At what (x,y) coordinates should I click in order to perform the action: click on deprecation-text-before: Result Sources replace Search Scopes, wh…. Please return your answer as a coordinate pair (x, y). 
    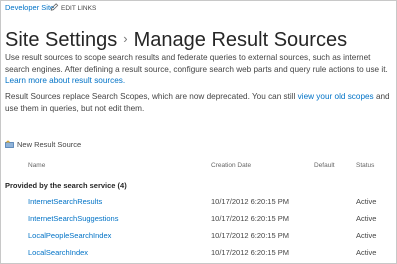
    Looking at the image, I should click on (150, 96).